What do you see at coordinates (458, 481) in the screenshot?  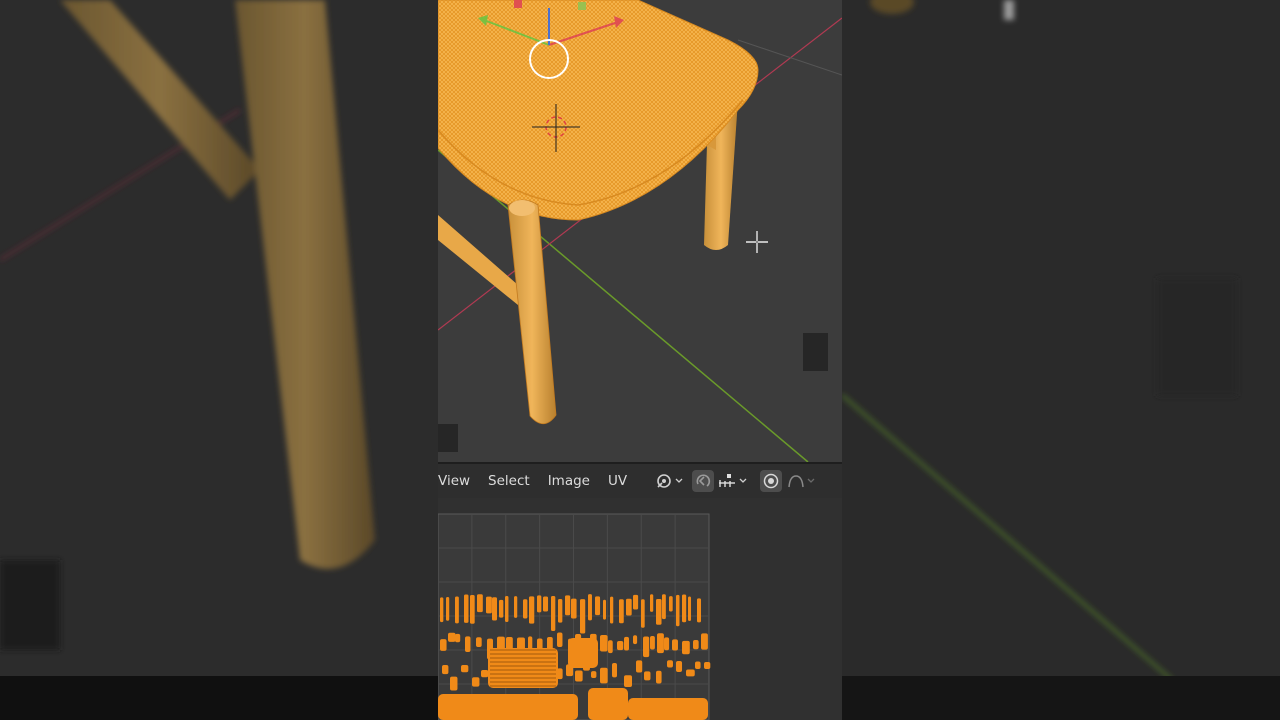 I see `menu-view: View` at bounding box center [458, 481].